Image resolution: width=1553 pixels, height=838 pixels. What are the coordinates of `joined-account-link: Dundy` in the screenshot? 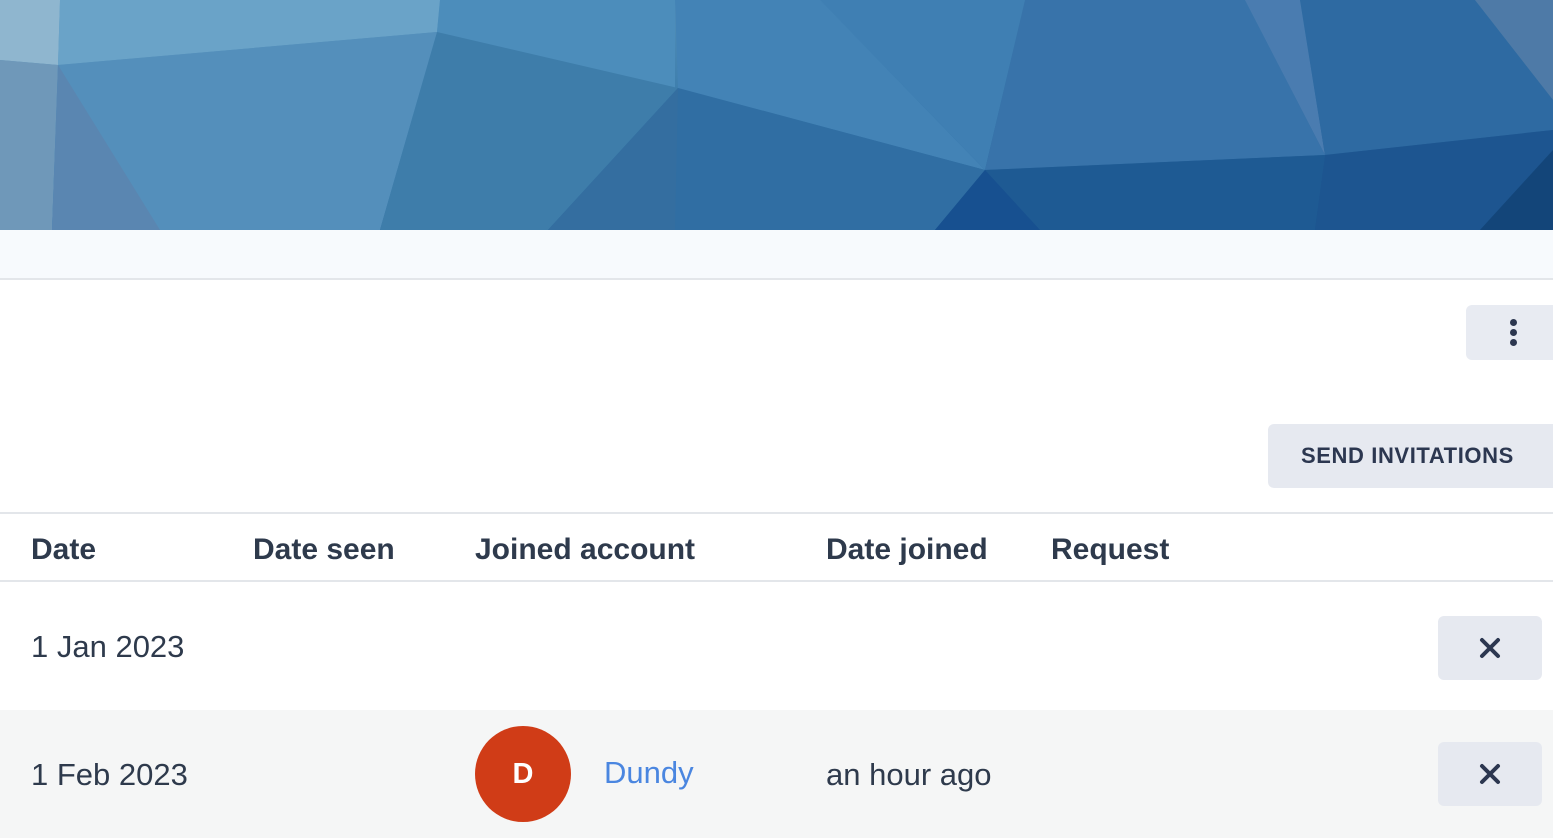 It's located at (649, 773).